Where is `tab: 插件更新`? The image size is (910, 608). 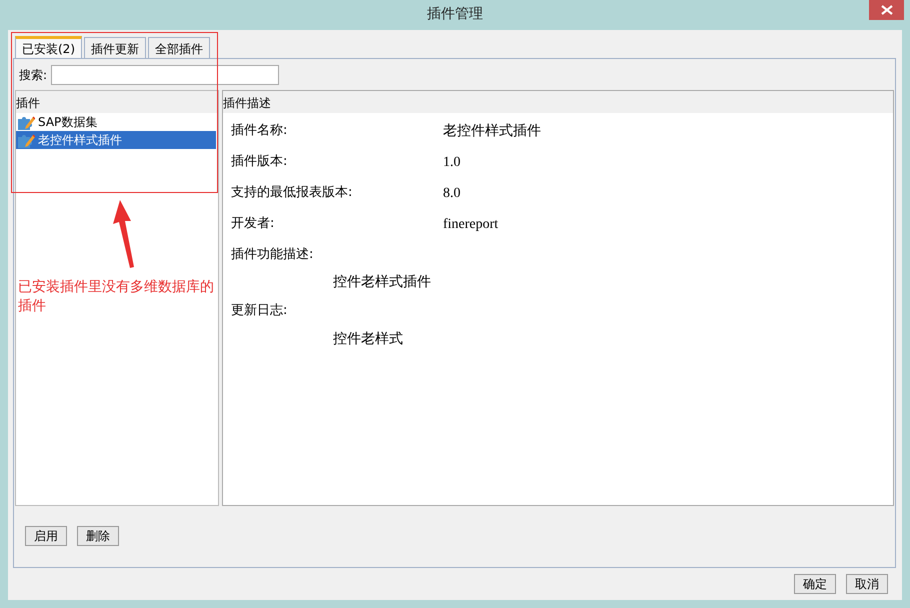
tab: 插件更新 is located at coordinates (115, 47).